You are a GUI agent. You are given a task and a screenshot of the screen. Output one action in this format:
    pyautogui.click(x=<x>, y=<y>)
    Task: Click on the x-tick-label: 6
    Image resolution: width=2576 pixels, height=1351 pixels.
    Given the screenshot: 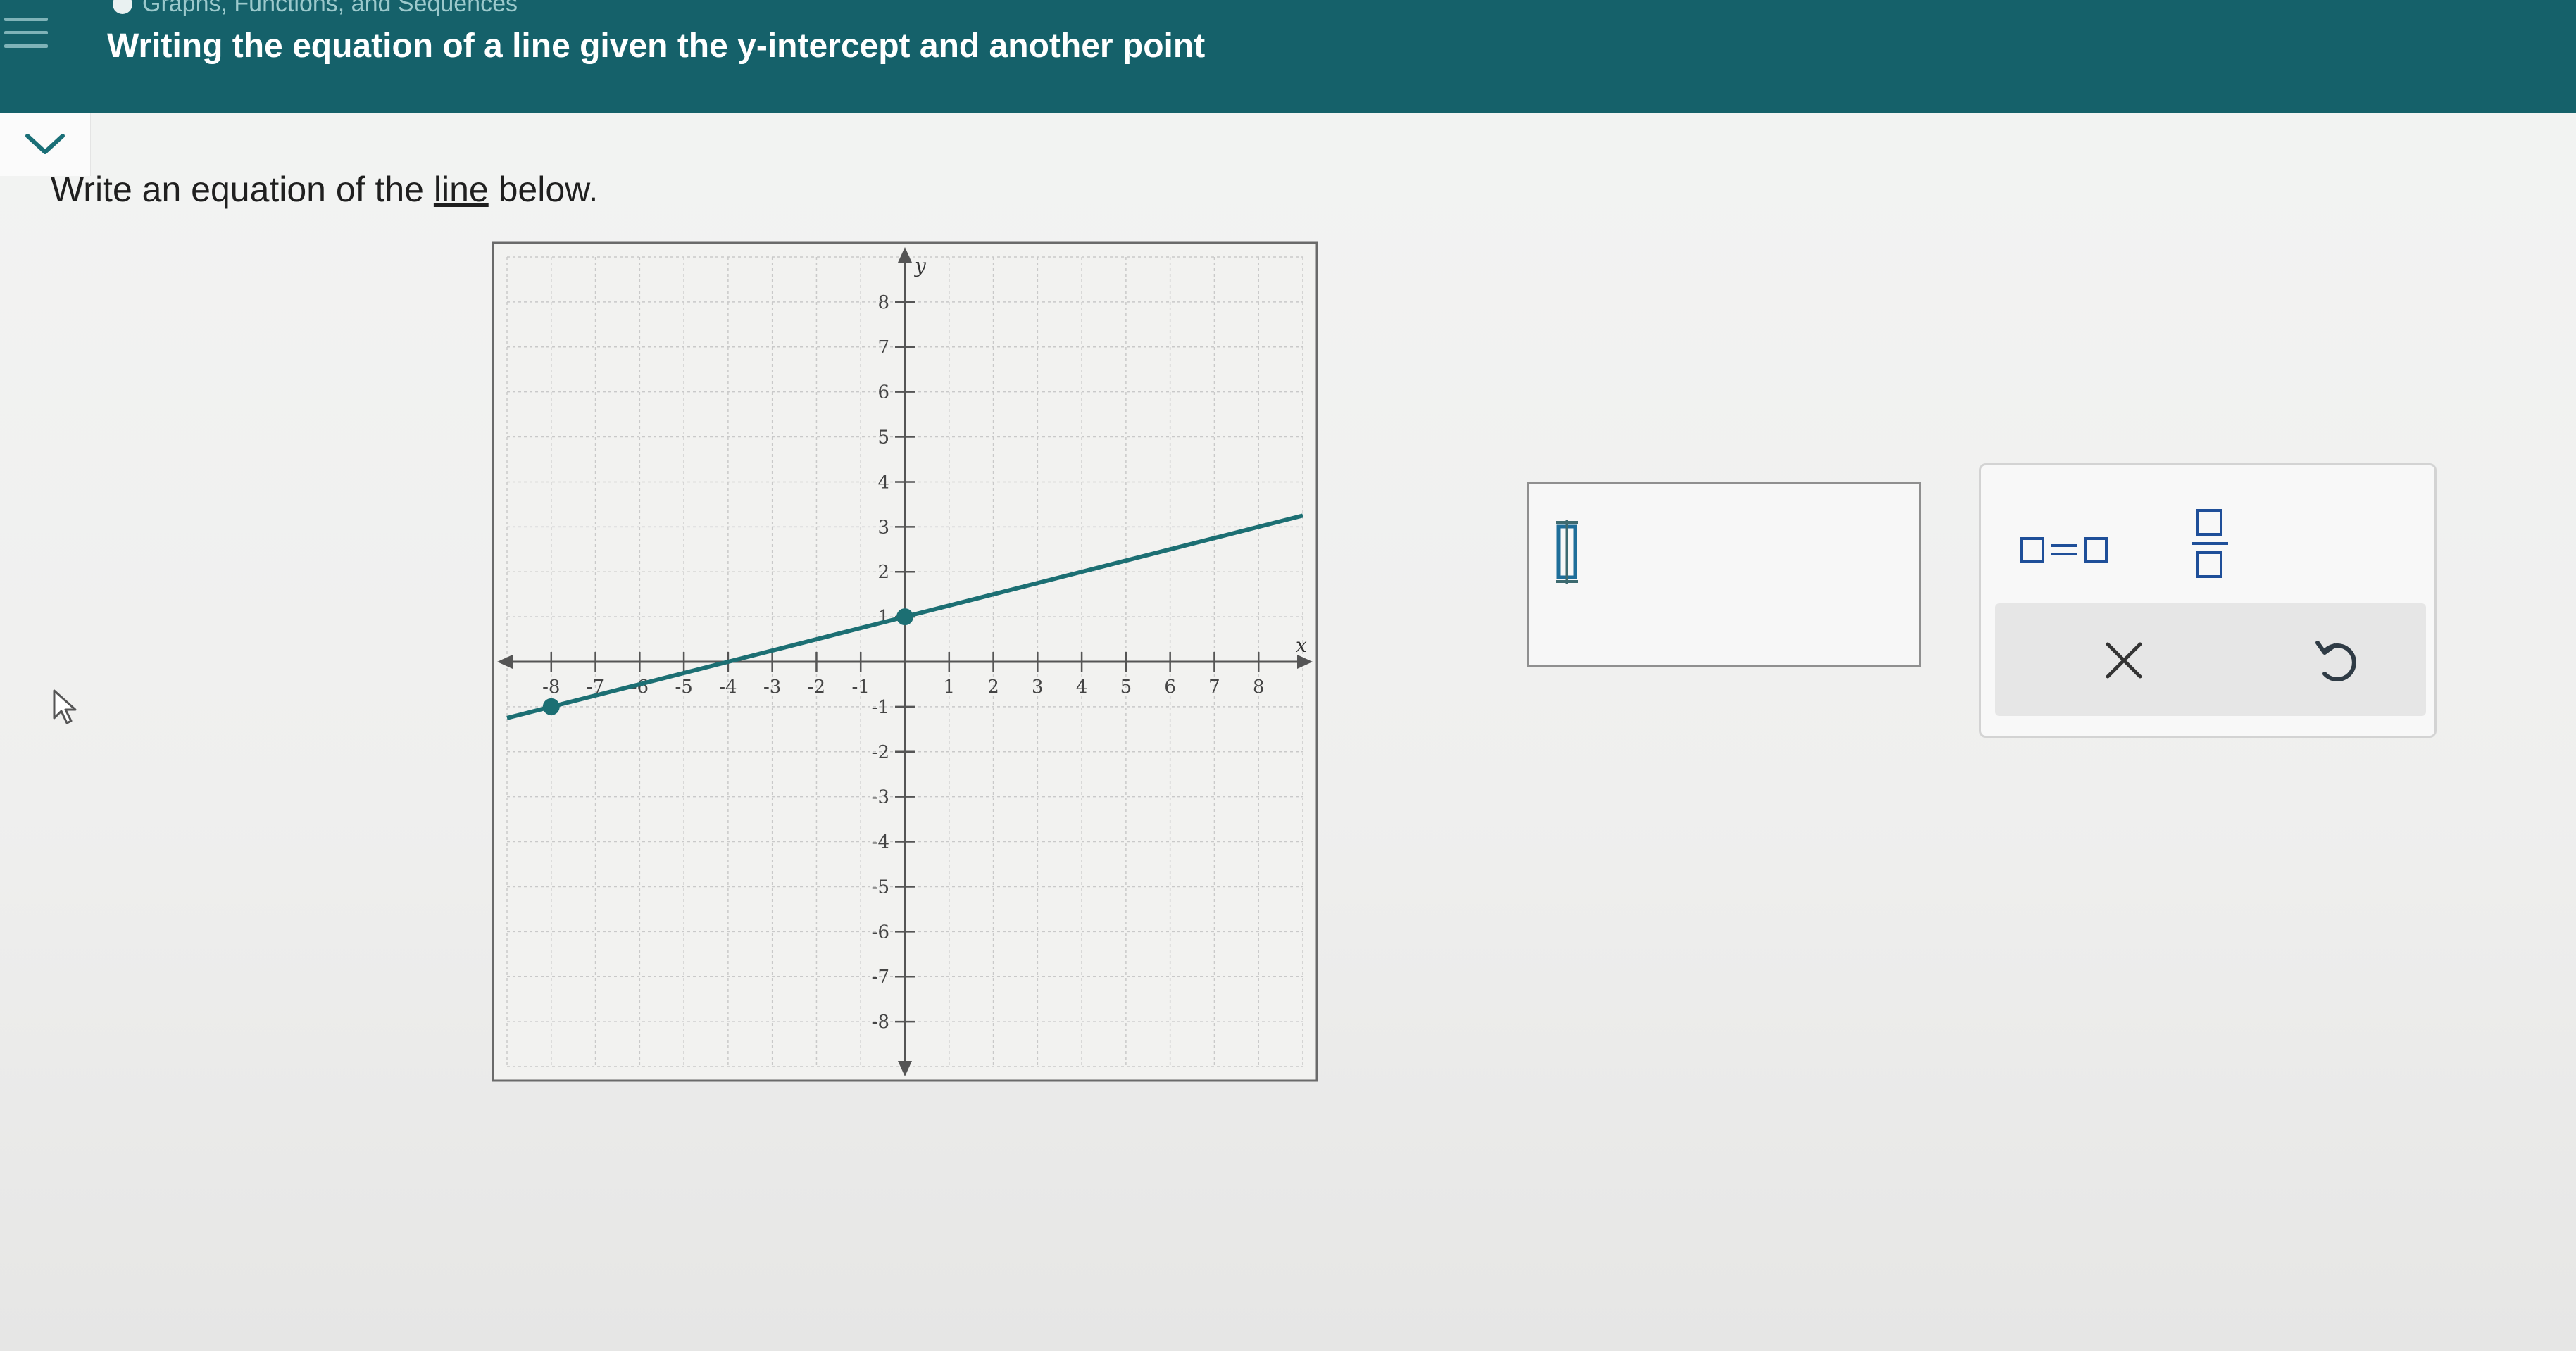 What is the action you would take?
    pyautogui.click(x=1170, y=687)
    